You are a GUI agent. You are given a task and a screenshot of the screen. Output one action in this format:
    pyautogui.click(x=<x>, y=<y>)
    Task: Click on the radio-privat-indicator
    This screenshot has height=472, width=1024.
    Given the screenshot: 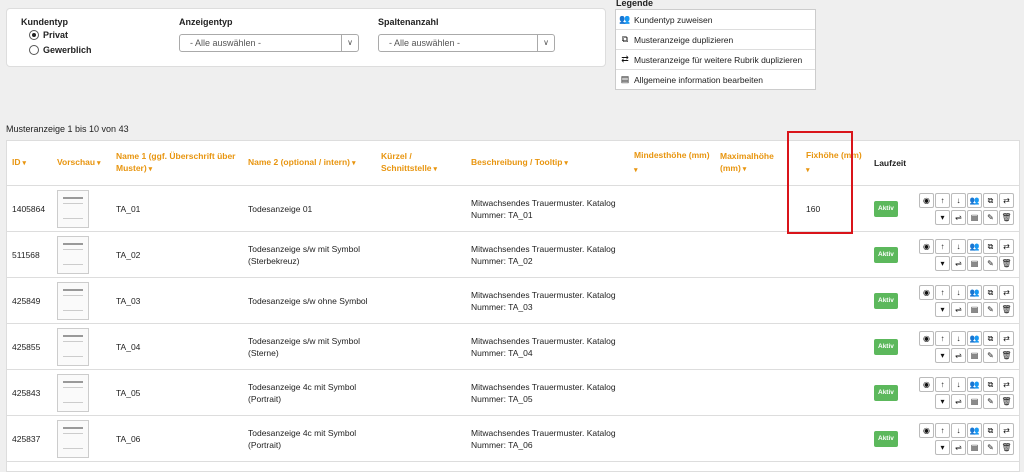 What is the action you would take?
    pyautogui.click(x=34, y=35)
    